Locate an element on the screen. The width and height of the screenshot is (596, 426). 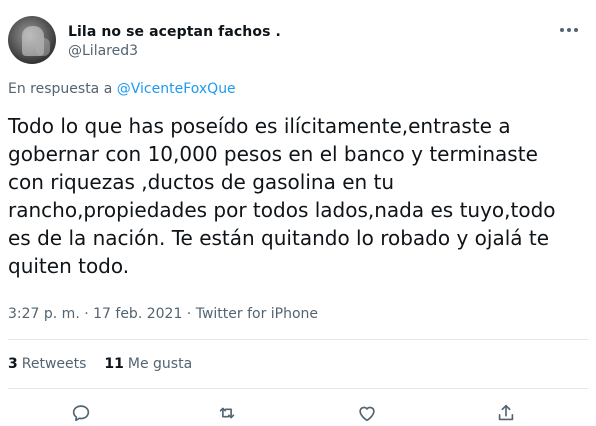
likes-label: Me gusta is located at coordinates (160, 364).